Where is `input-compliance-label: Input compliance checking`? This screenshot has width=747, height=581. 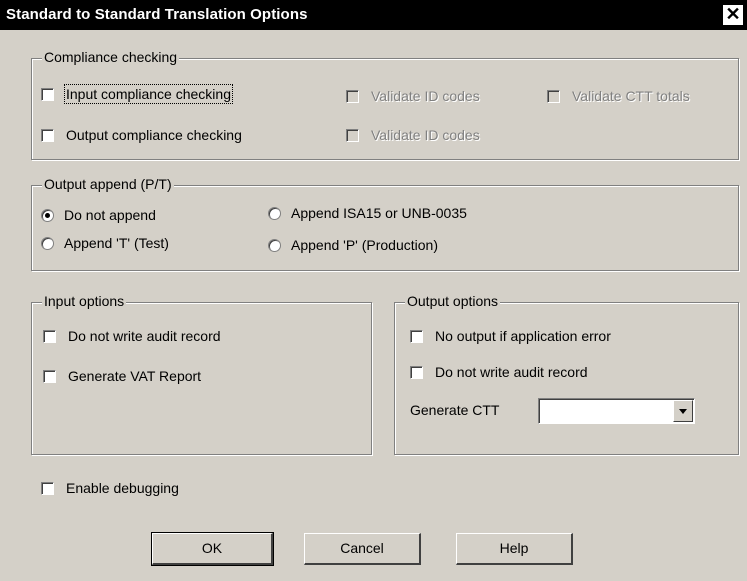 input-compliance-label: Input compliance checking is located at coordinates (148, 94).